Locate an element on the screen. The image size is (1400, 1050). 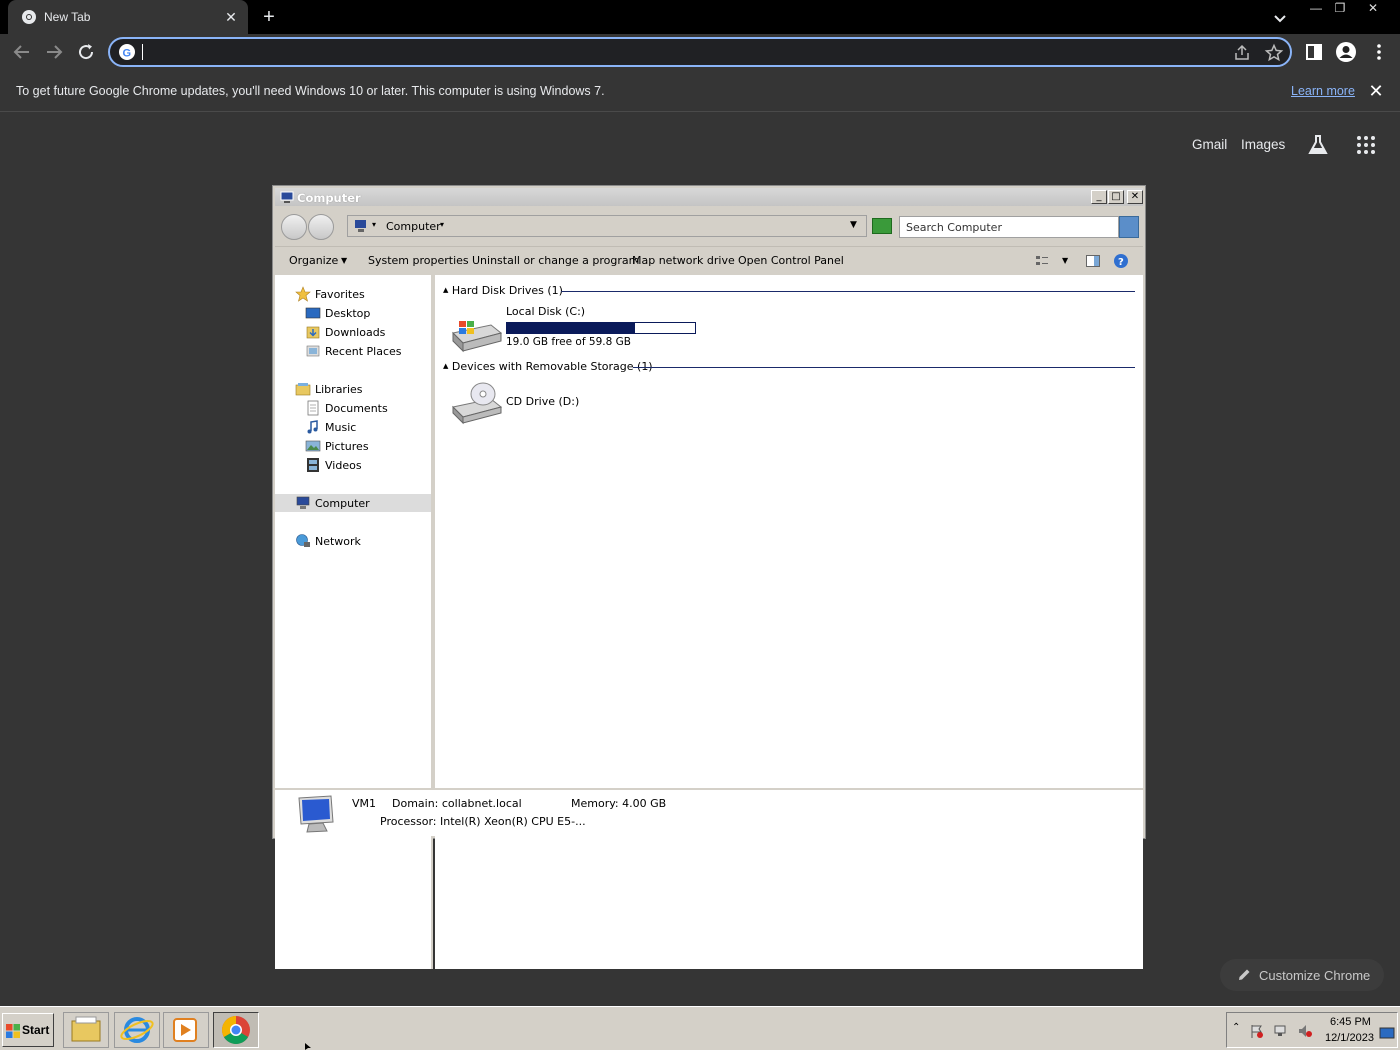
gmail-link: Gmail is located at coordinates (1209, 144).